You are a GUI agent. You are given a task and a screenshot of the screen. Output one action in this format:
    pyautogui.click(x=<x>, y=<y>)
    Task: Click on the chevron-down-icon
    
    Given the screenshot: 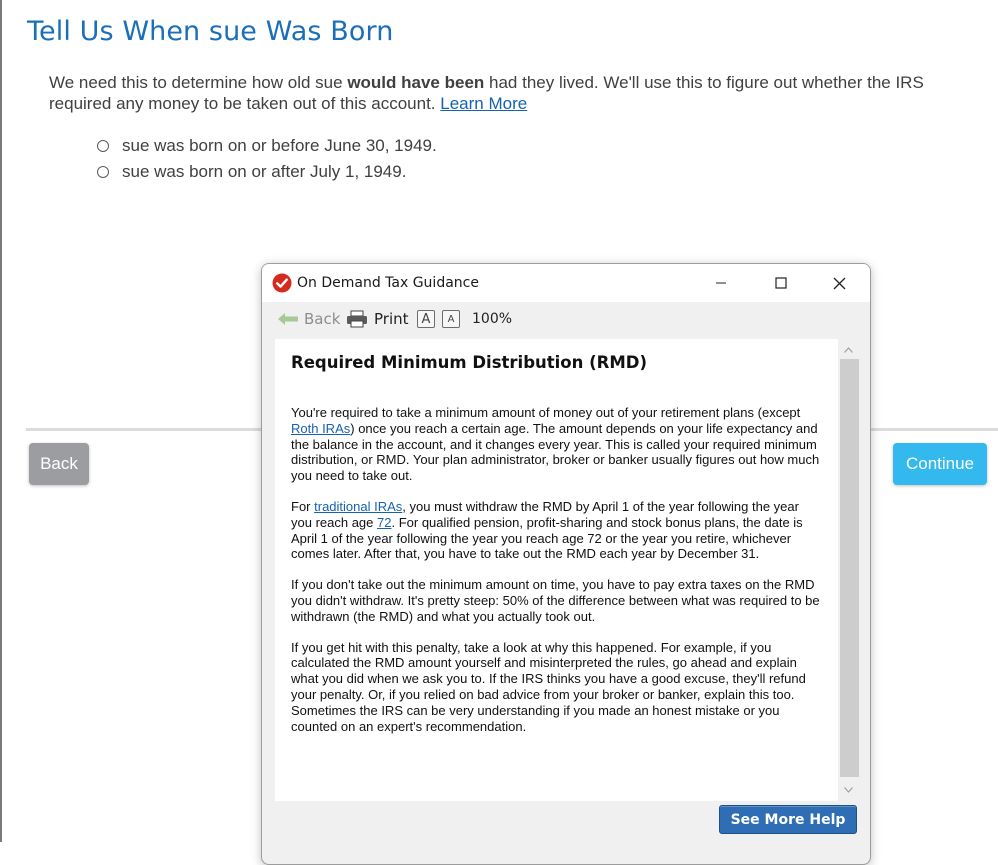 What is the action you would take?
    pyautogui.click(x=848, y=790)
    